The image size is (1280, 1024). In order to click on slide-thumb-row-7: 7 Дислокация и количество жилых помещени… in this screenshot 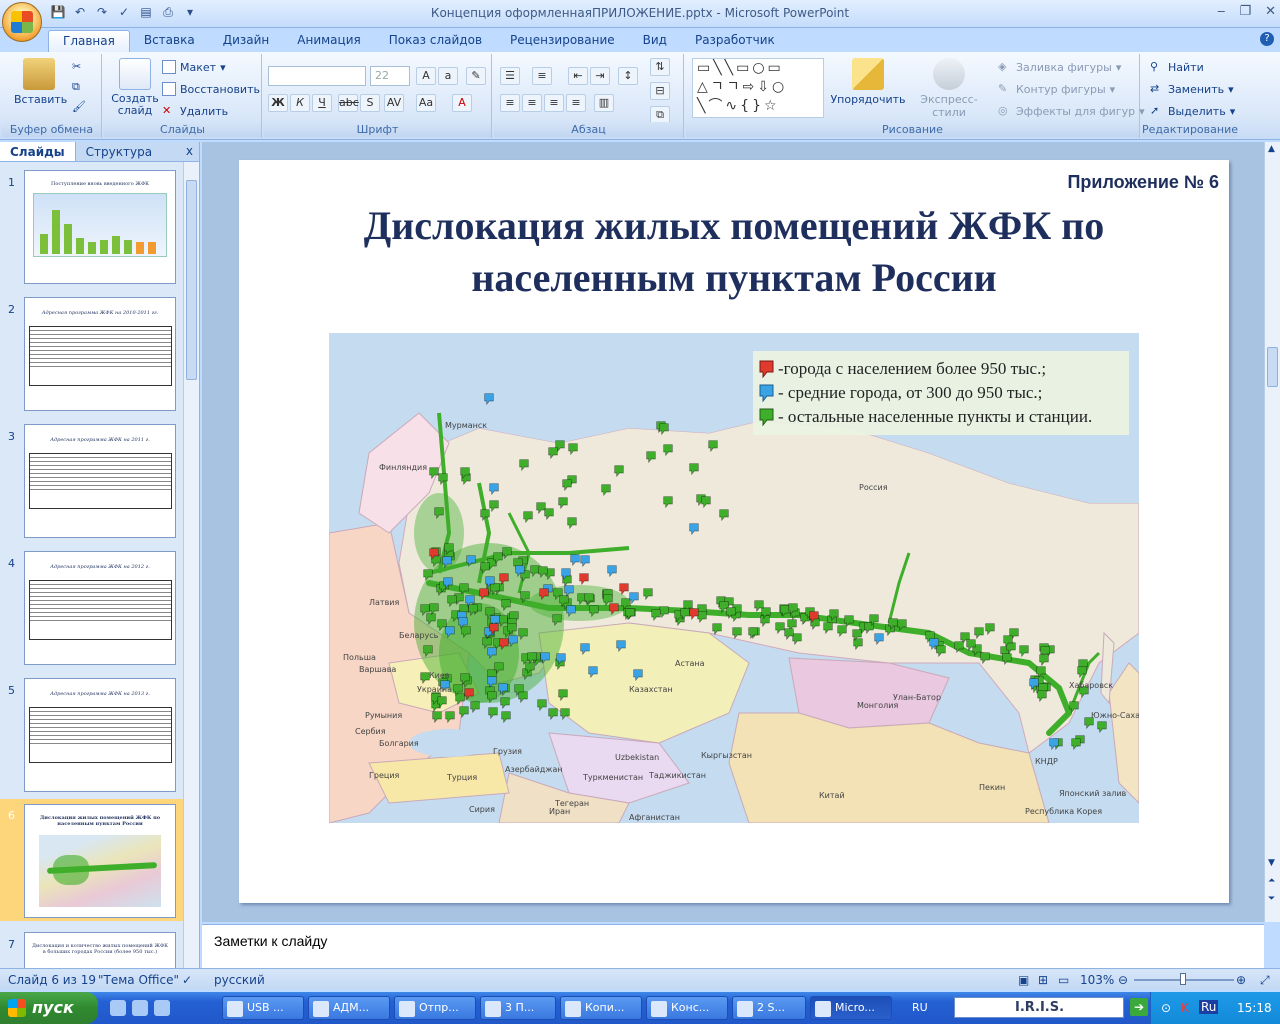, I will do `click(92, 948)`.